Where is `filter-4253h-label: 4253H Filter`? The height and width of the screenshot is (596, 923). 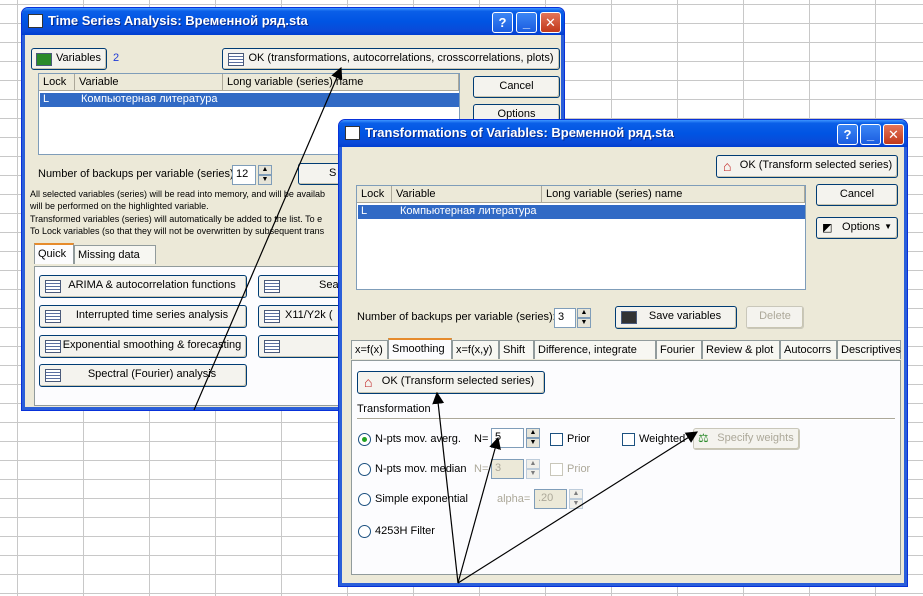
filter-4253h-label: 4253H Filter is located at coordinates (405, 531).